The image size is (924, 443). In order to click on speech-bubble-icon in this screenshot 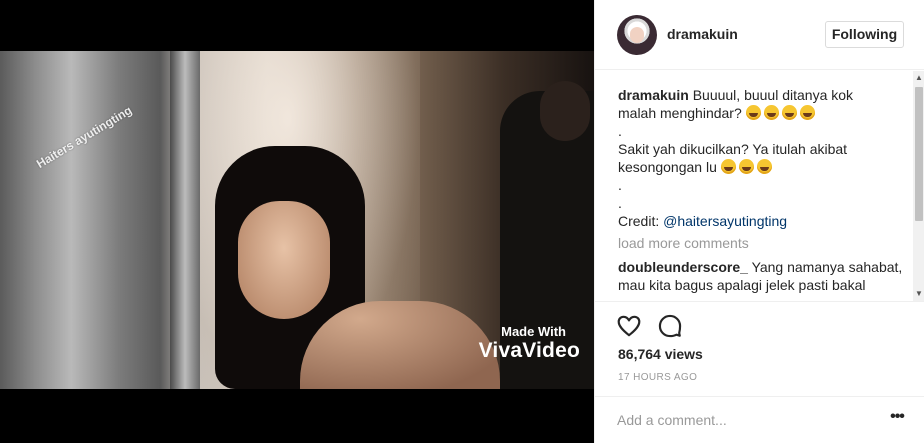, I will do `click(670, 326)`.